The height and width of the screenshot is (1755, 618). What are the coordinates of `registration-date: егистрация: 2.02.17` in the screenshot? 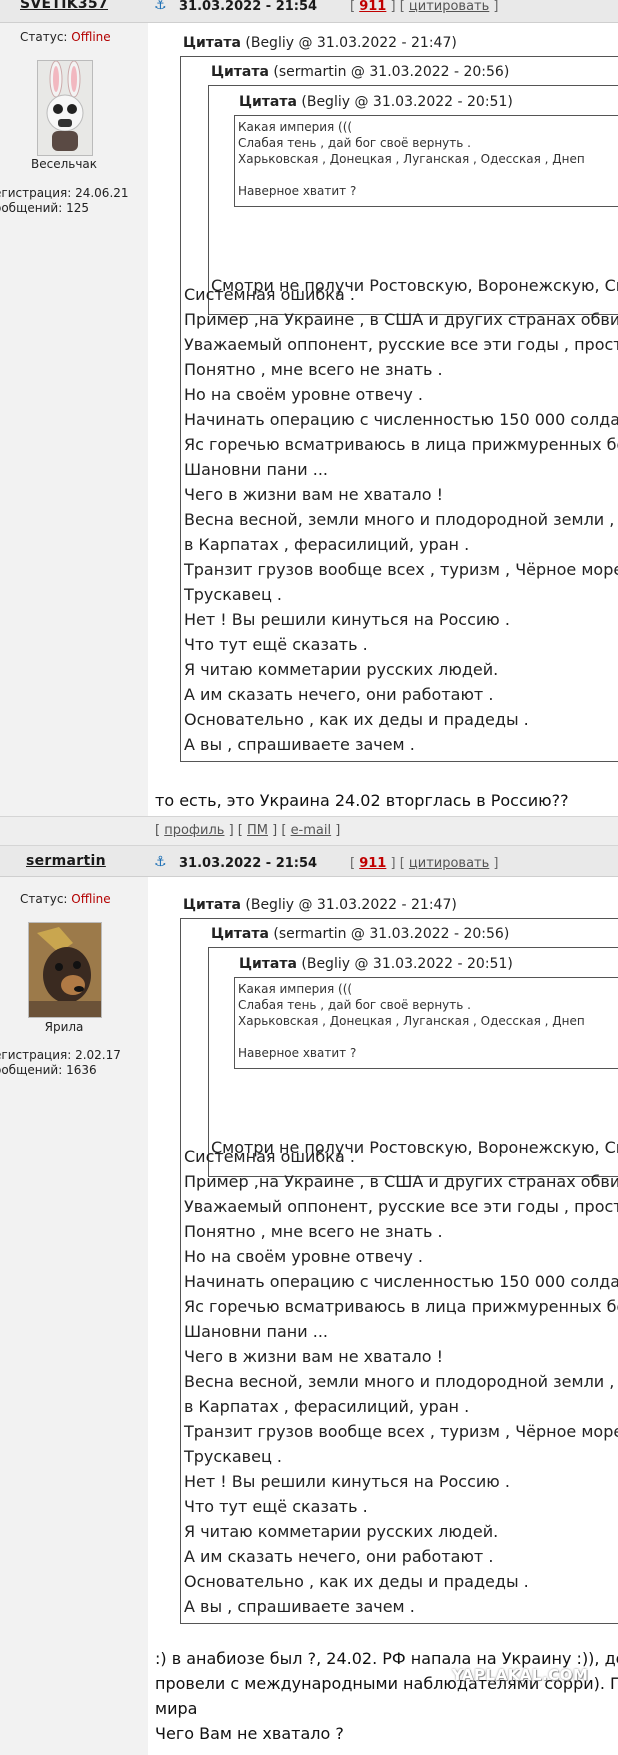 It's located at (60, 1055).